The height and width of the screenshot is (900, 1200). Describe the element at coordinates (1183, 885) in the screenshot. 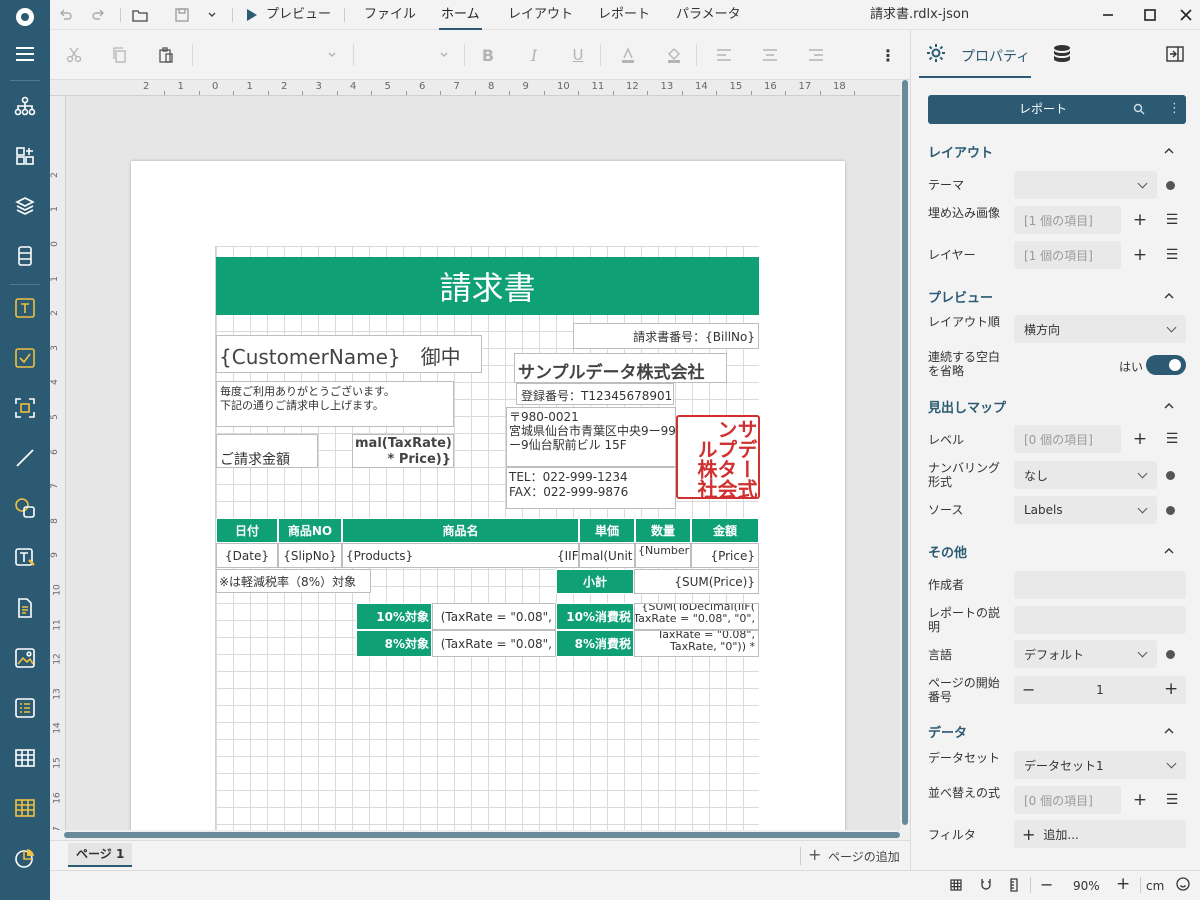

I see `feedback-icon` at that location.